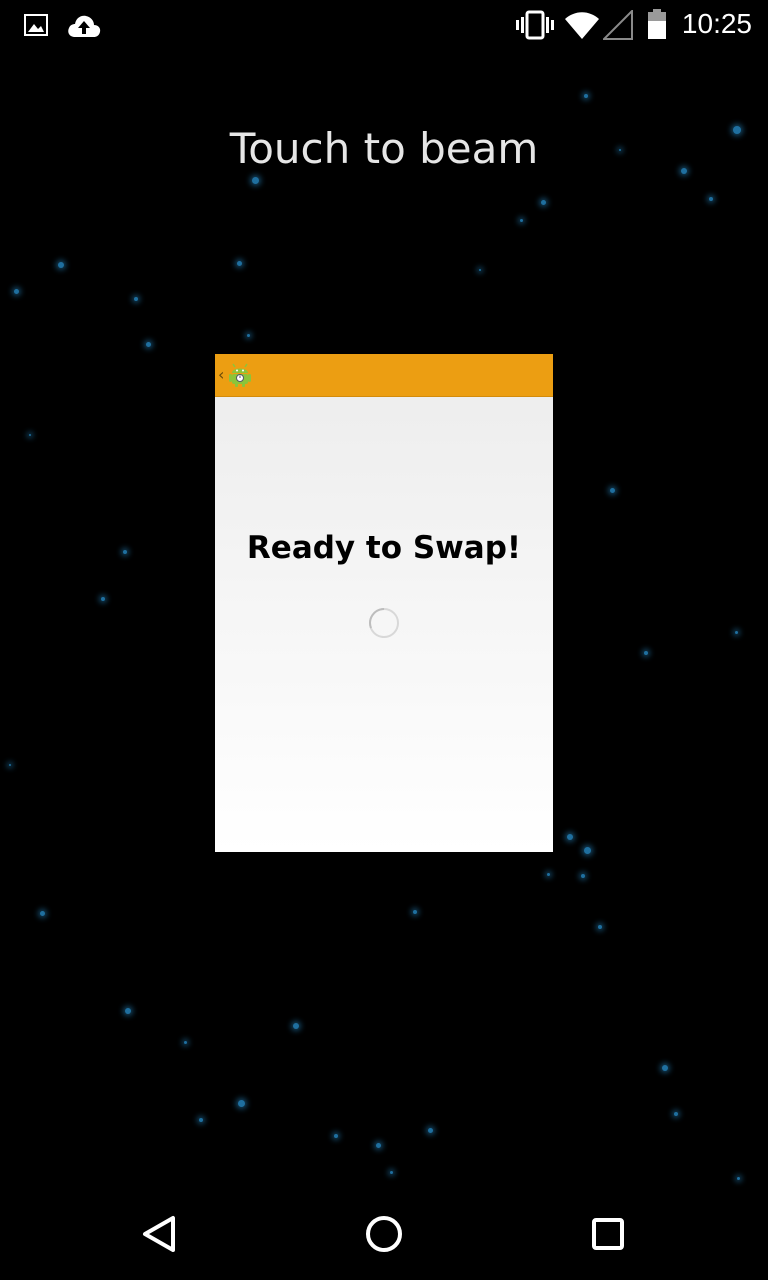 This screenshot has width=768, height=1280. What do you see at coordinates (384, 148) in the screenshot?
I see `touch-to-beam-title: Touch to beam` at bounding box center [384, 148].